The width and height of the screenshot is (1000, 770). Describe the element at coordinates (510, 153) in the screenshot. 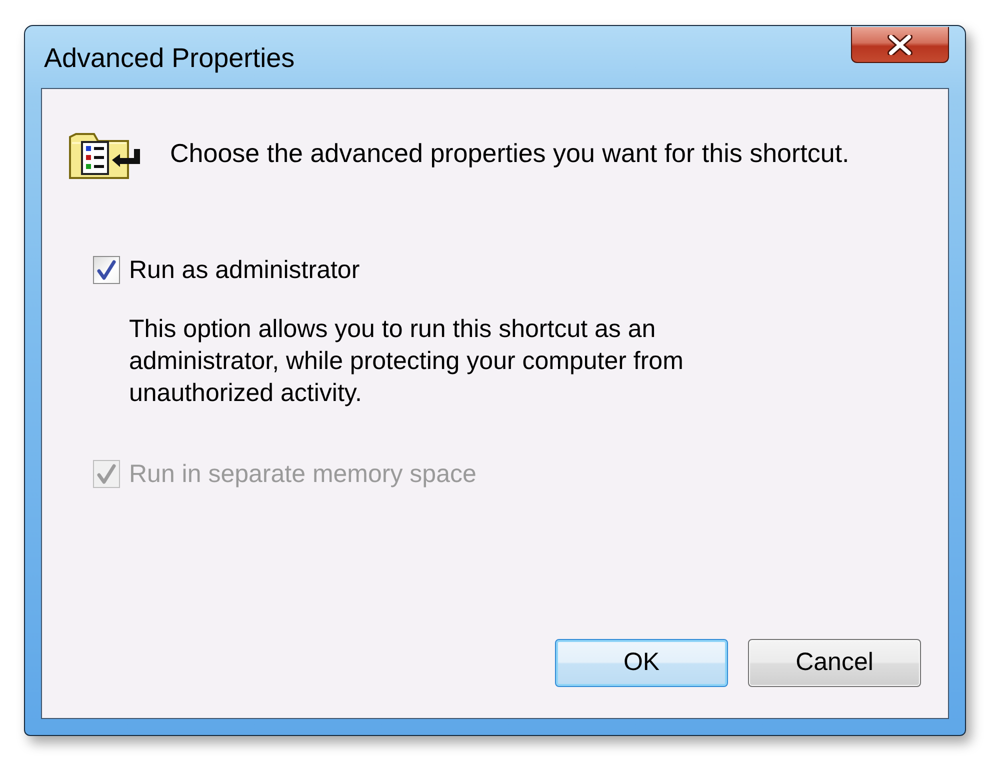

I see `header-text: Choose the advanced properties you want for this shortcut.` at that location.